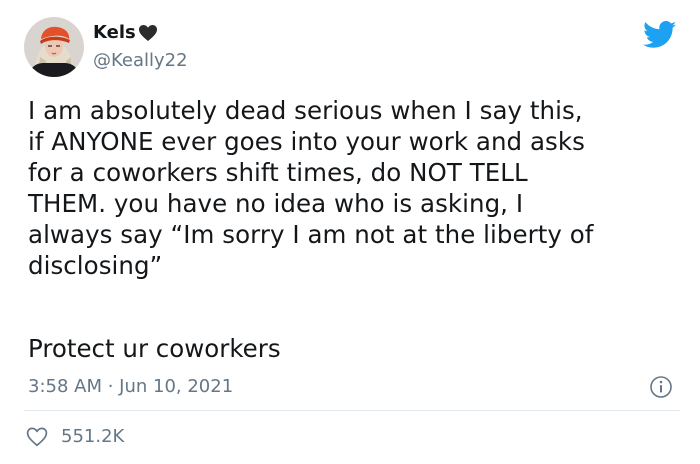 The height and width of the screenshot is (464, 700). What do you see at coordinates (148, 33) in the screenshot?
I see `black-heart-icon` at bounding box center [148, 33].